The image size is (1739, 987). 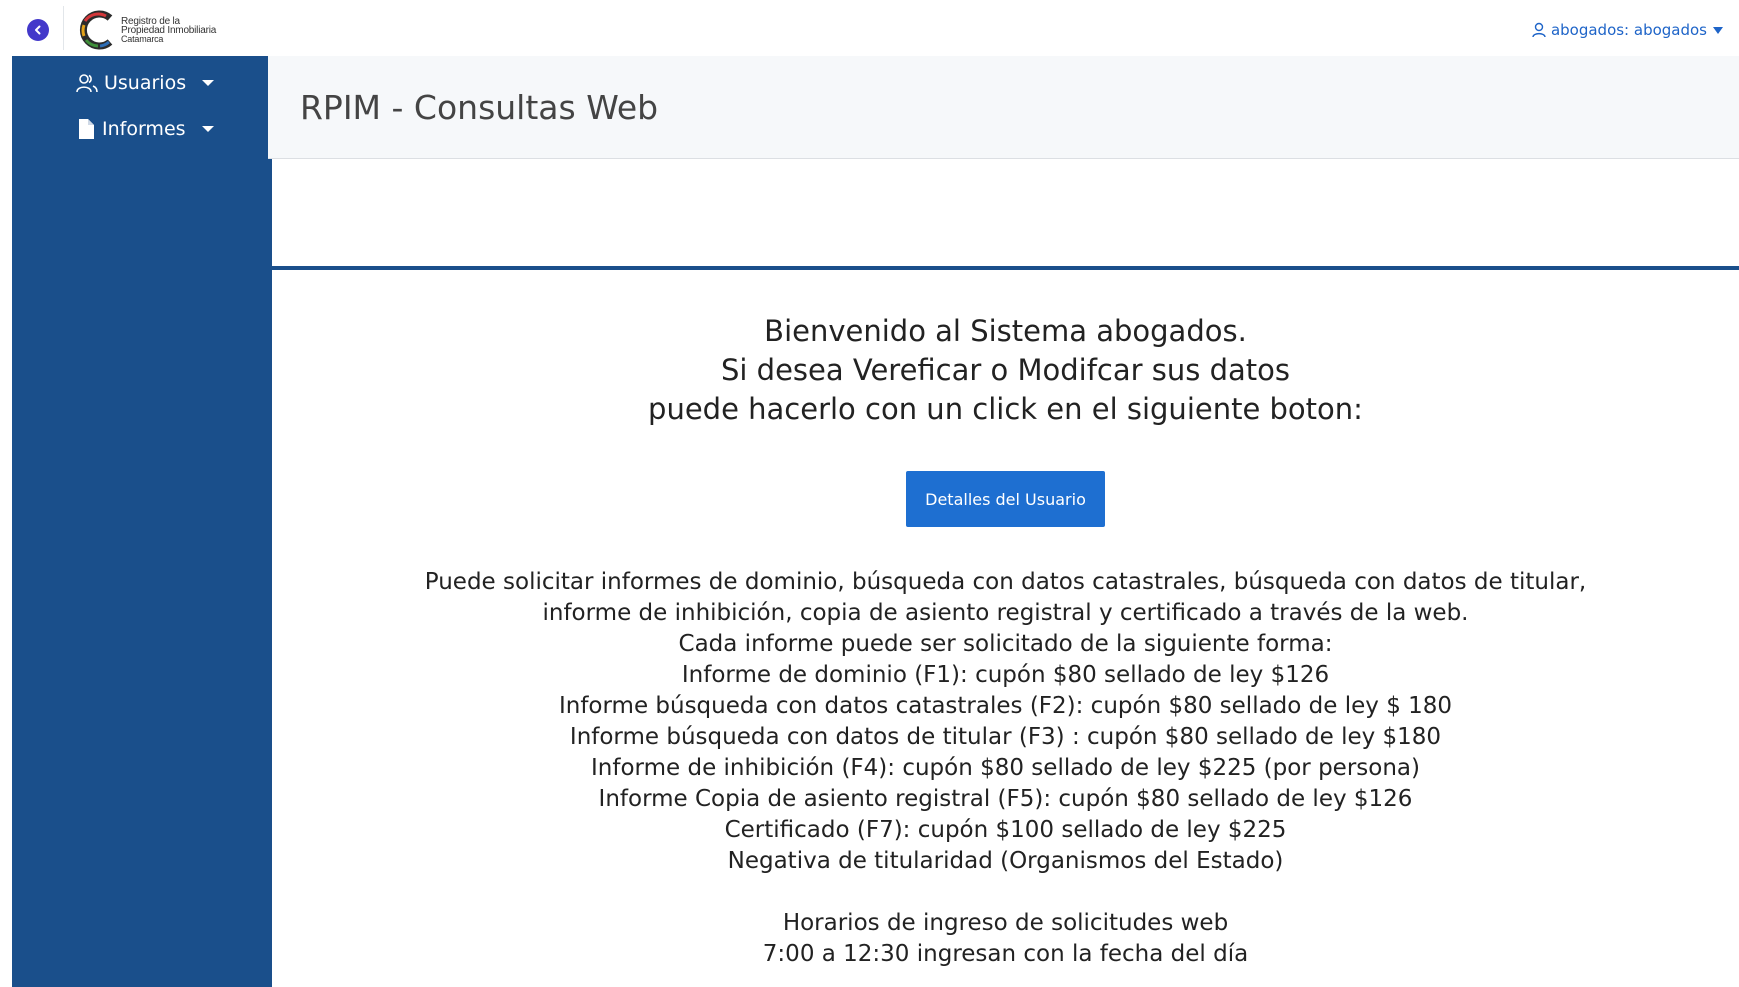 What do you see at coordinates (1005, 923) in the screenshot?
I see `schedule-line: Horarios de ingreso de solicitudes web` at bounding box center [1005, 923].